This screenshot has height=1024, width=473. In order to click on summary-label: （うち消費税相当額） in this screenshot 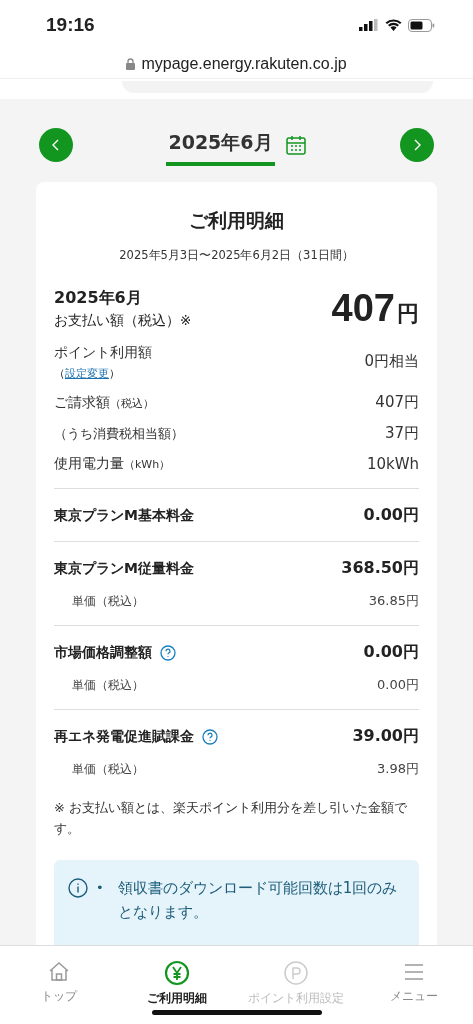, I will do `click(119, 433)`.